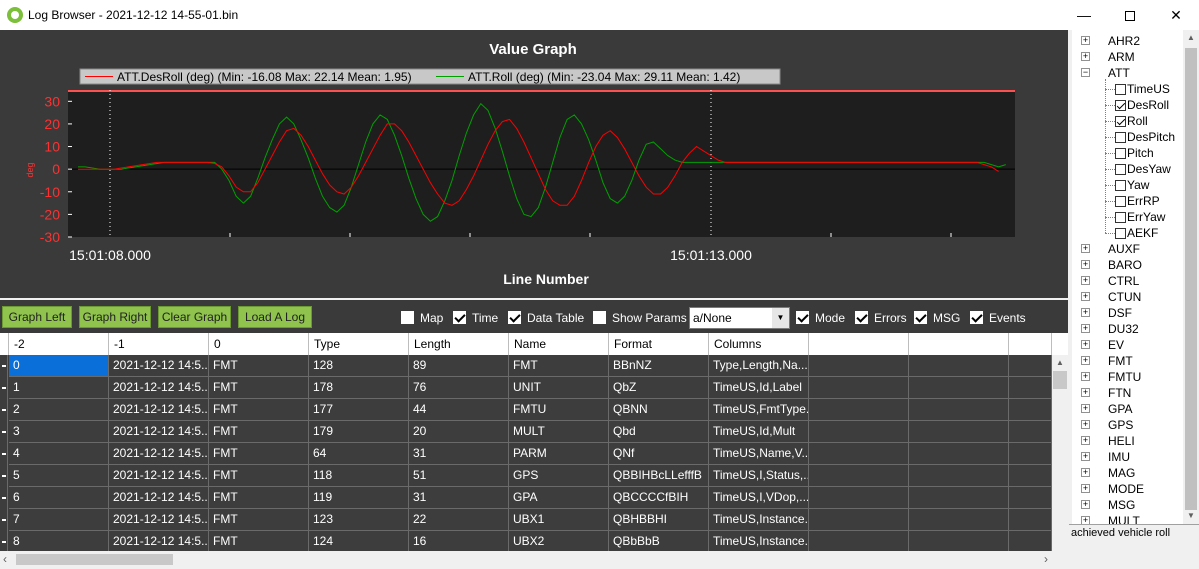 The width and height of the screenshot is (1199, 569). What do you see at coordinates (1142, 89) in the screenshot?
I see `tree-field-timeus: TimeUS` at bounding box center [1142, 89].